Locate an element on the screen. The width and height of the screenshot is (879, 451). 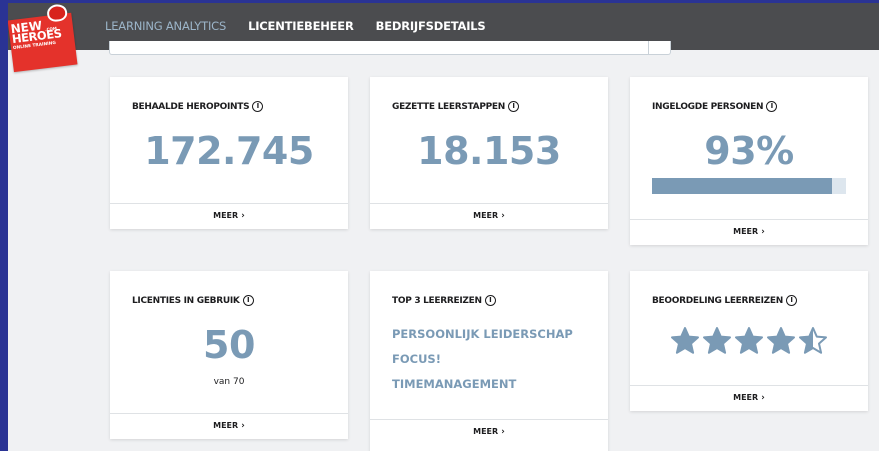
journey-item: FOCUS! is located at coordinates (416, 359).